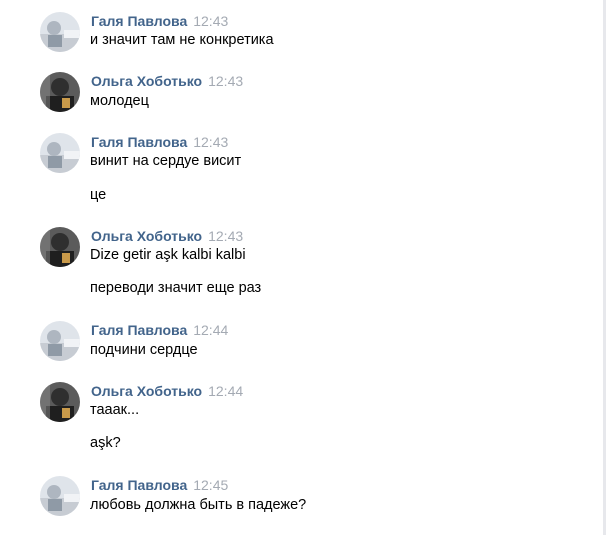  I want to click on message-text: любовь должна быть в падеже?, so click(198, 505).